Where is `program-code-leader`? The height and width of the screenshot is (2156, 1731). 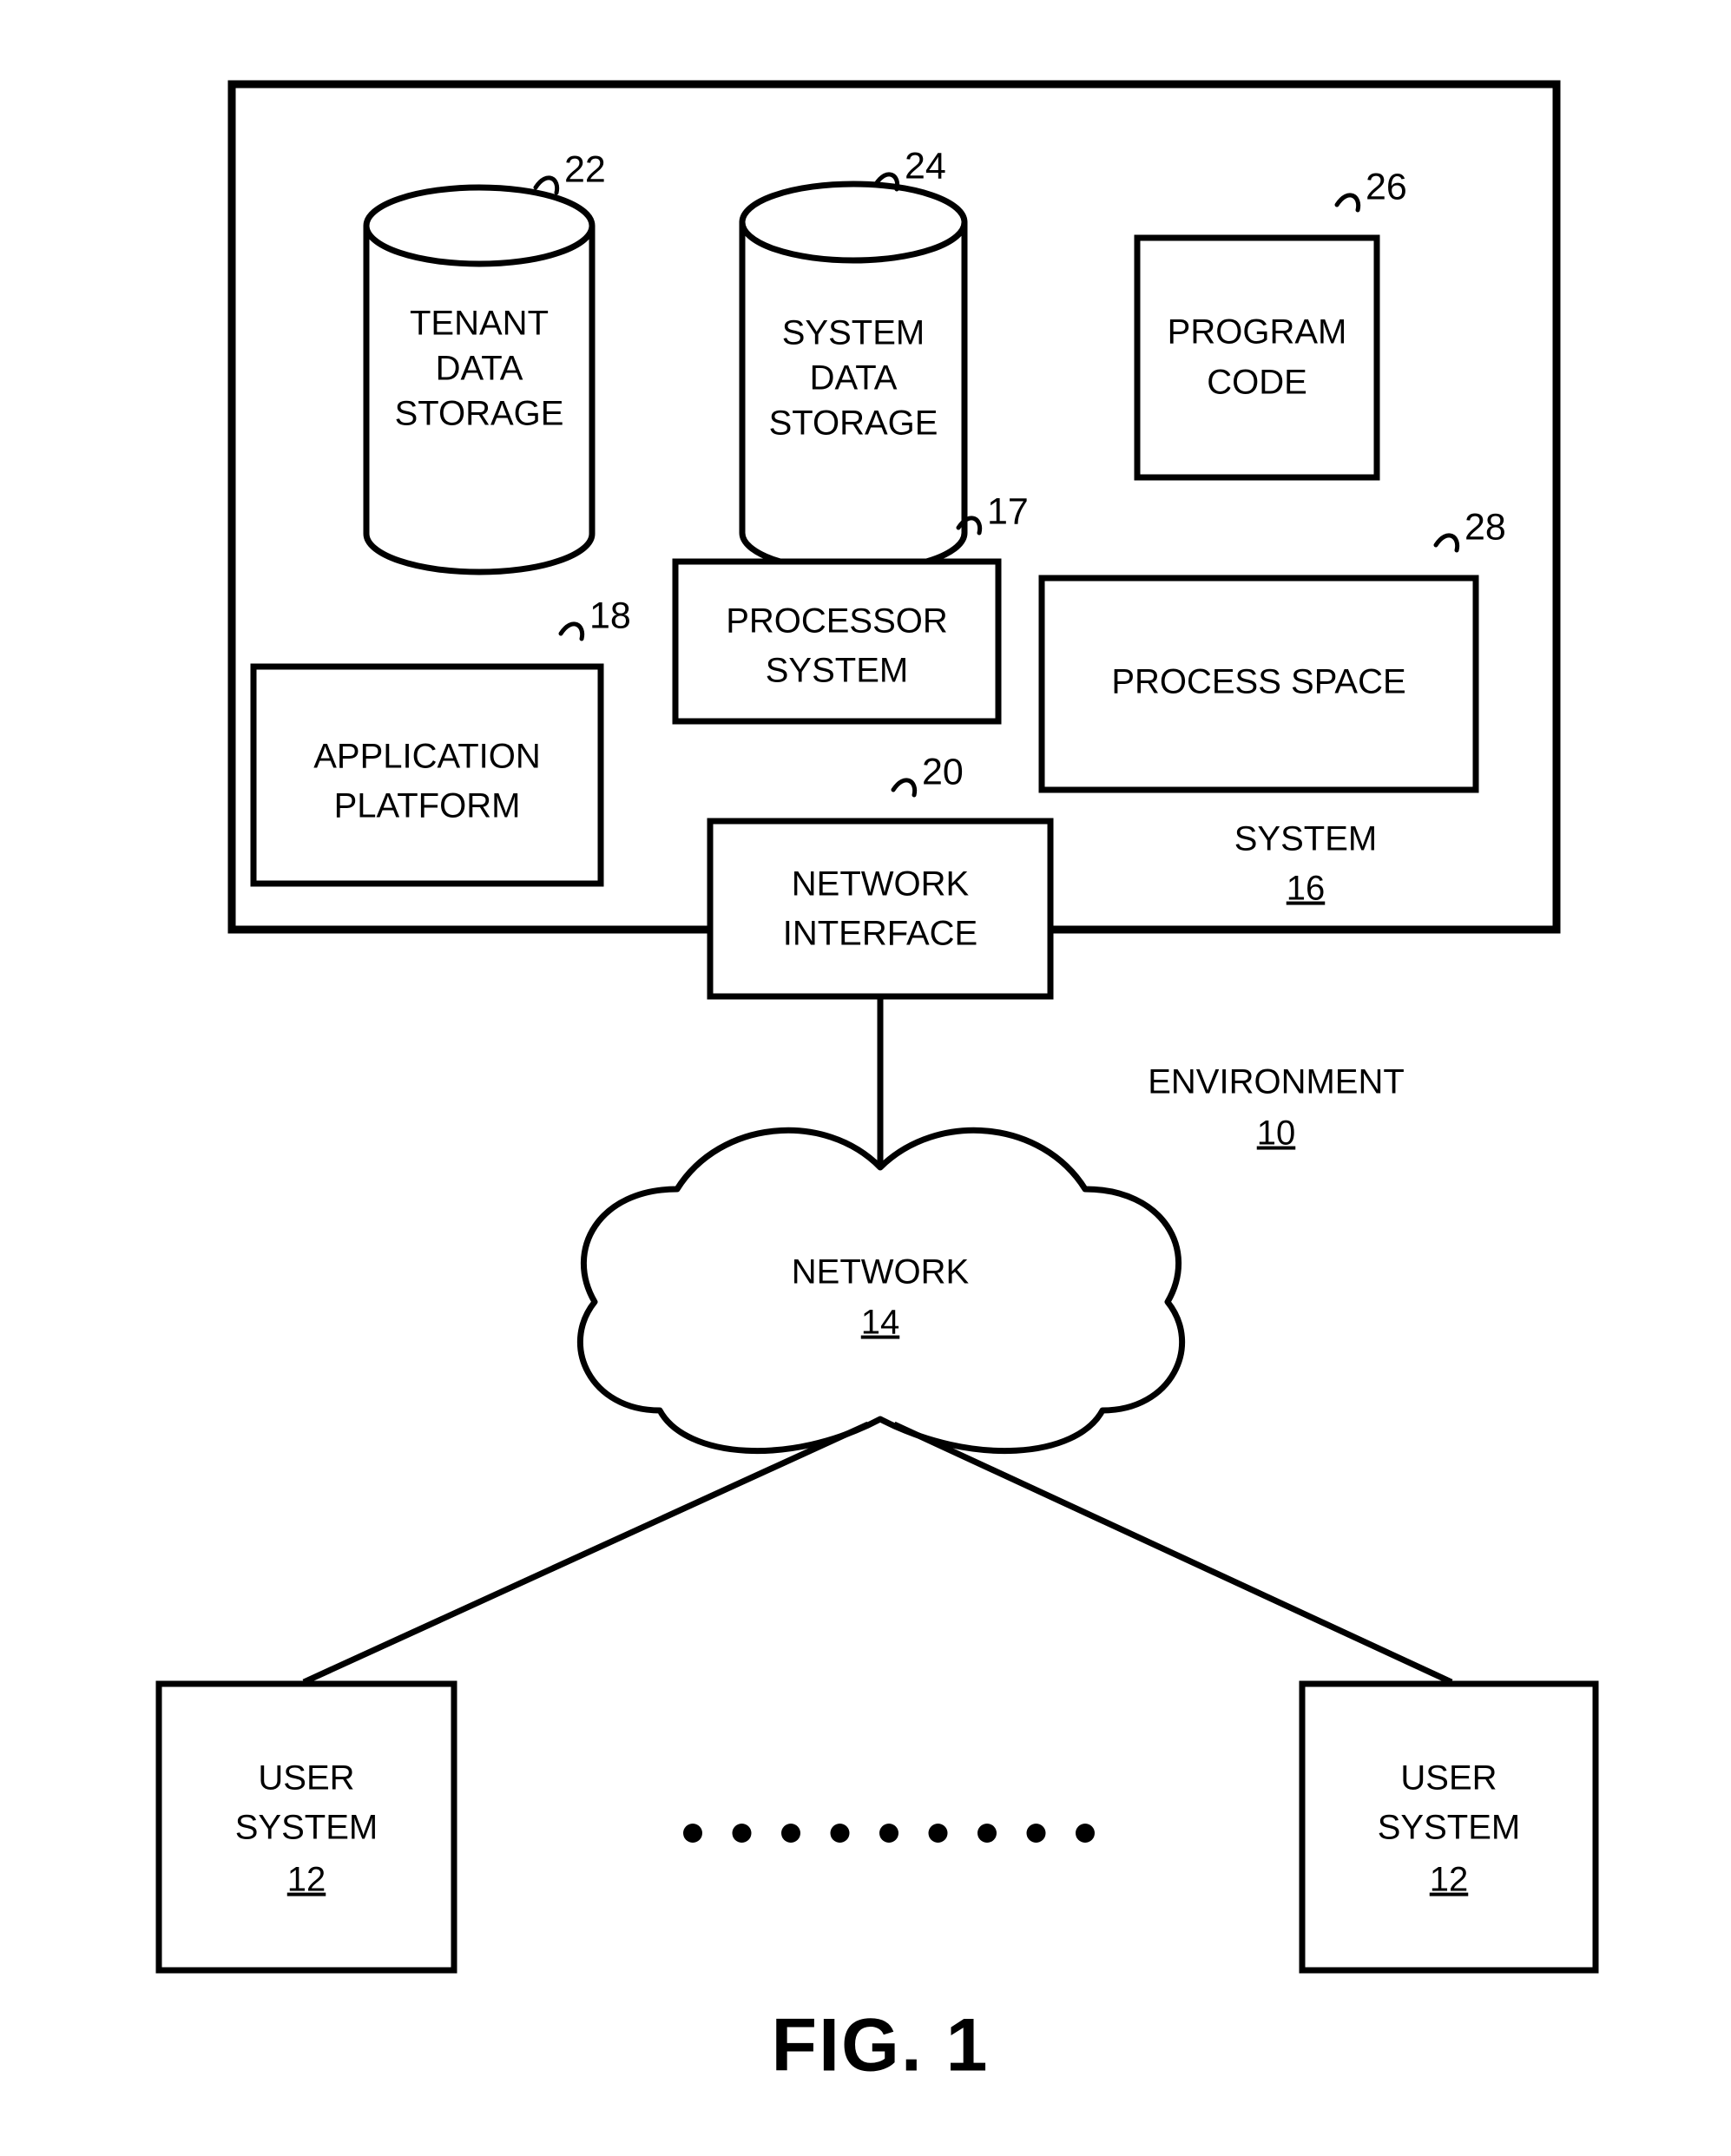
program-code-leader is located at coordinates (1347, 203).